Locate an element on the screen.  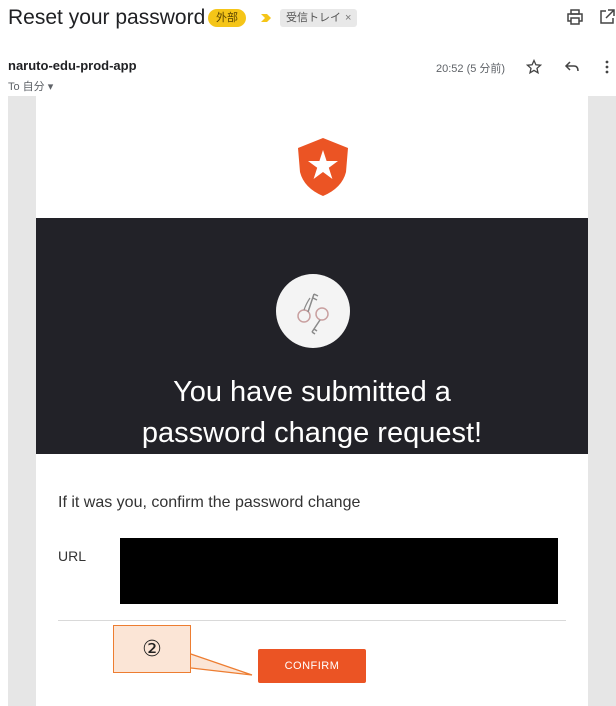
hero-title-line-1: You have submitted a is located at coordinates (312, 392).